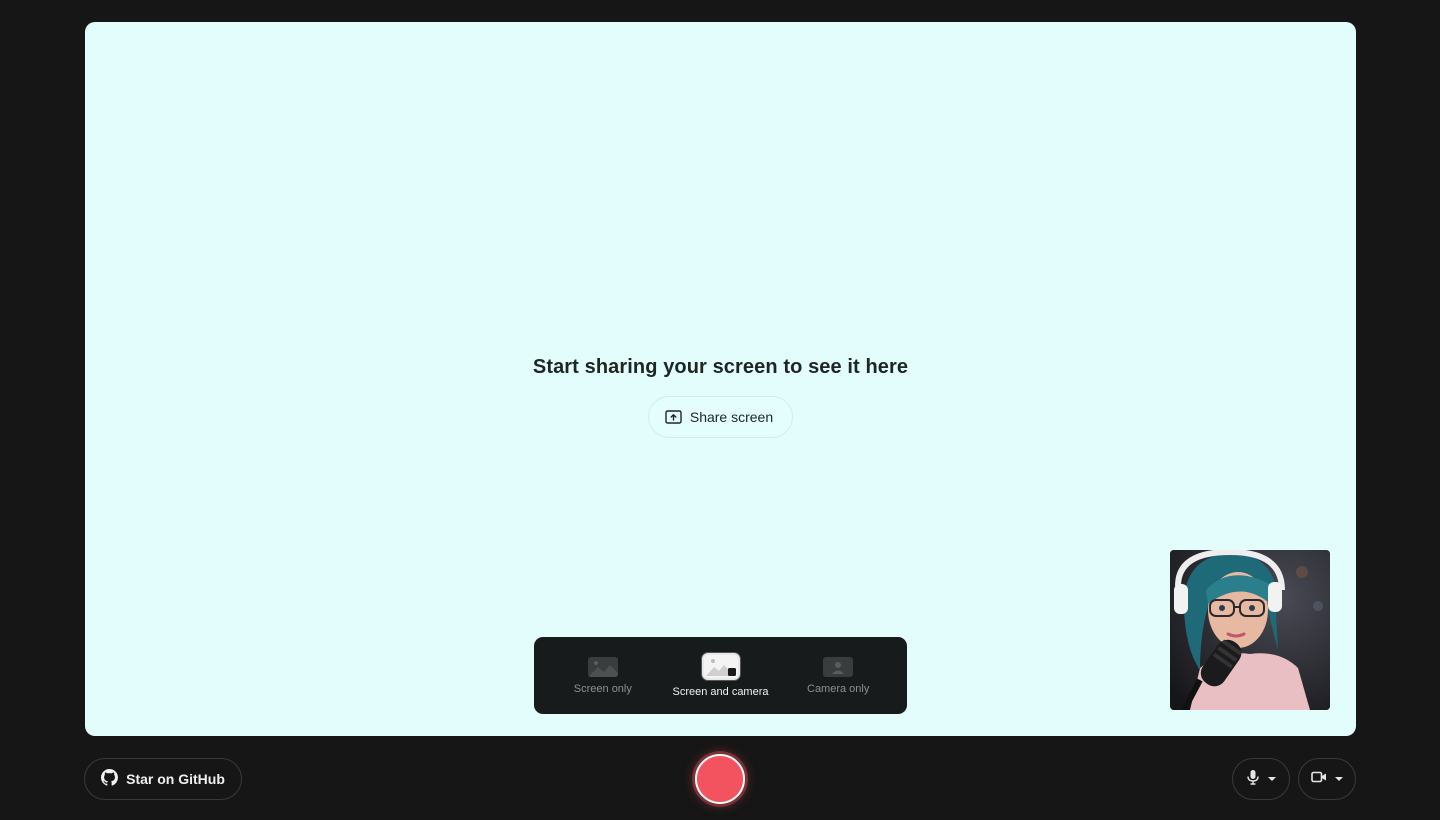 The height and width of the screenshot is (820, 1440). Describe the element at coordinates (175, 779) in the screenshot. I see `github-label: Star on GitHub` at that location.